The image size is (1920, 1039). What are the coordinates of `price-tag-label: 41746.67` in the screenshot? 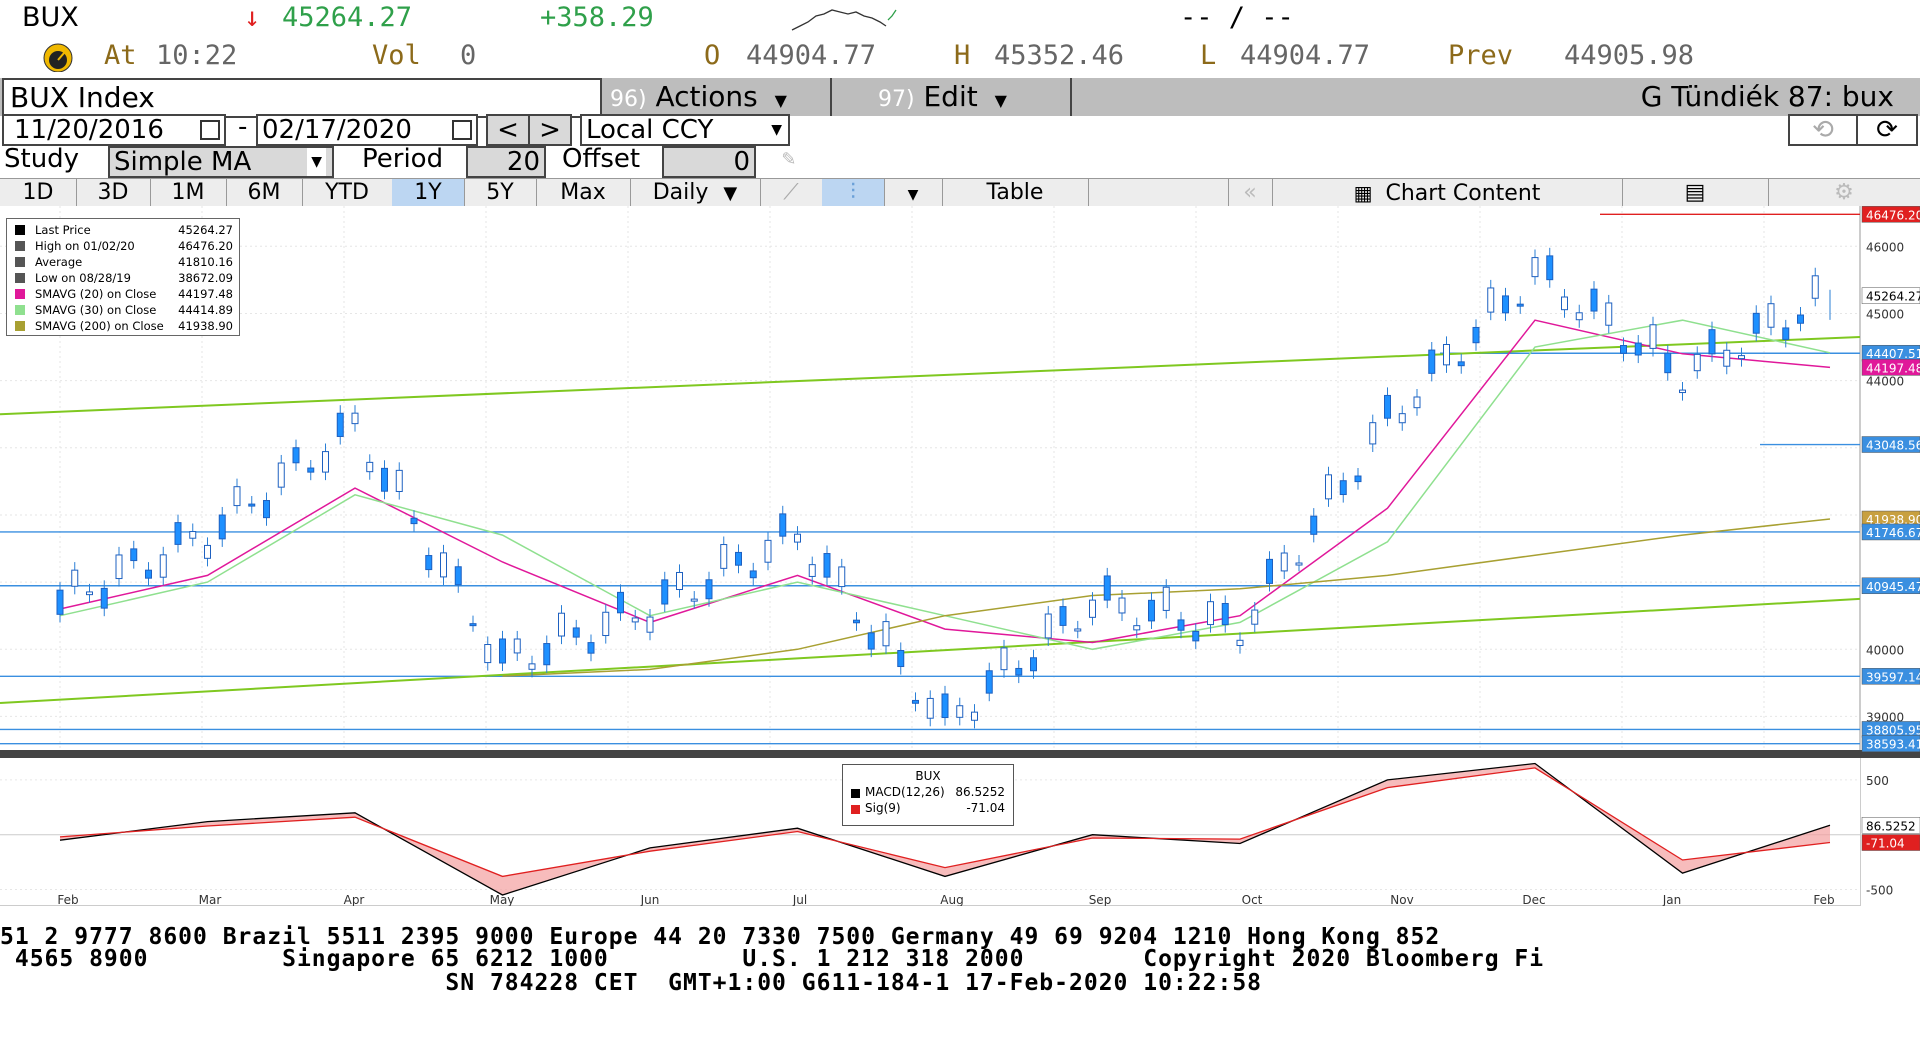 It's located at (1893, 533).